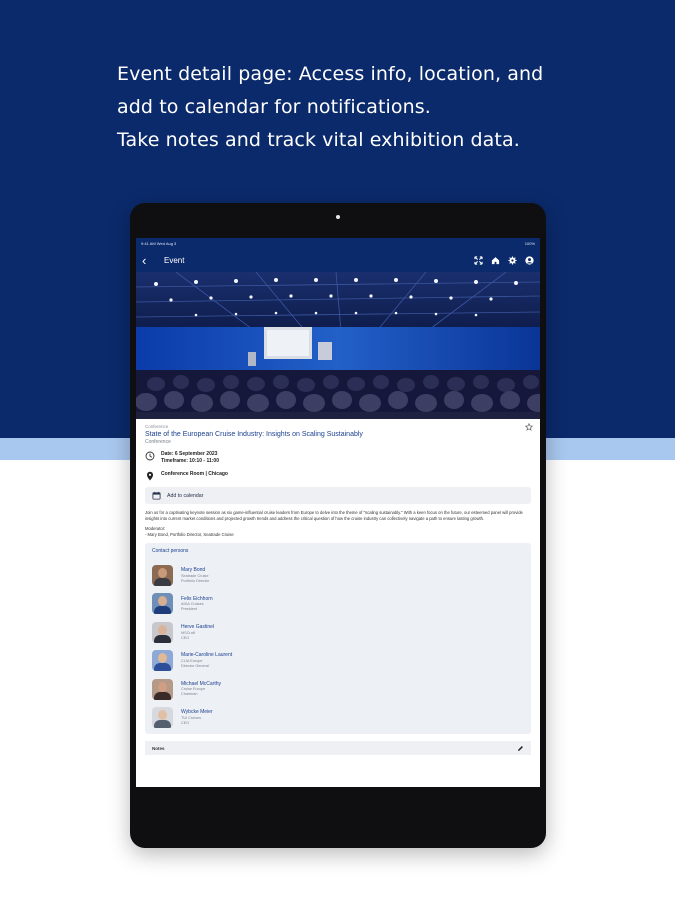 Image resolution: width=675 pixels, height=900 pixels. What do you see at coordinates (198, 627) in the screenshot?
I see `contact-name: Herve Gastinel` at bounding box center [198, 627].